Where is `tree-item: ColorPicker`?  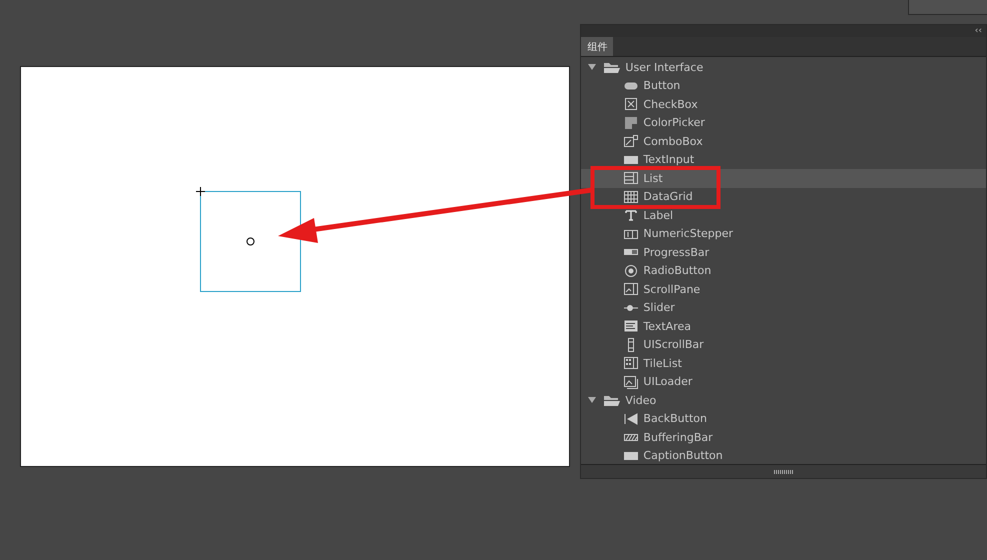 tree-item: ColorPicker is located at coordinates (783, 123).